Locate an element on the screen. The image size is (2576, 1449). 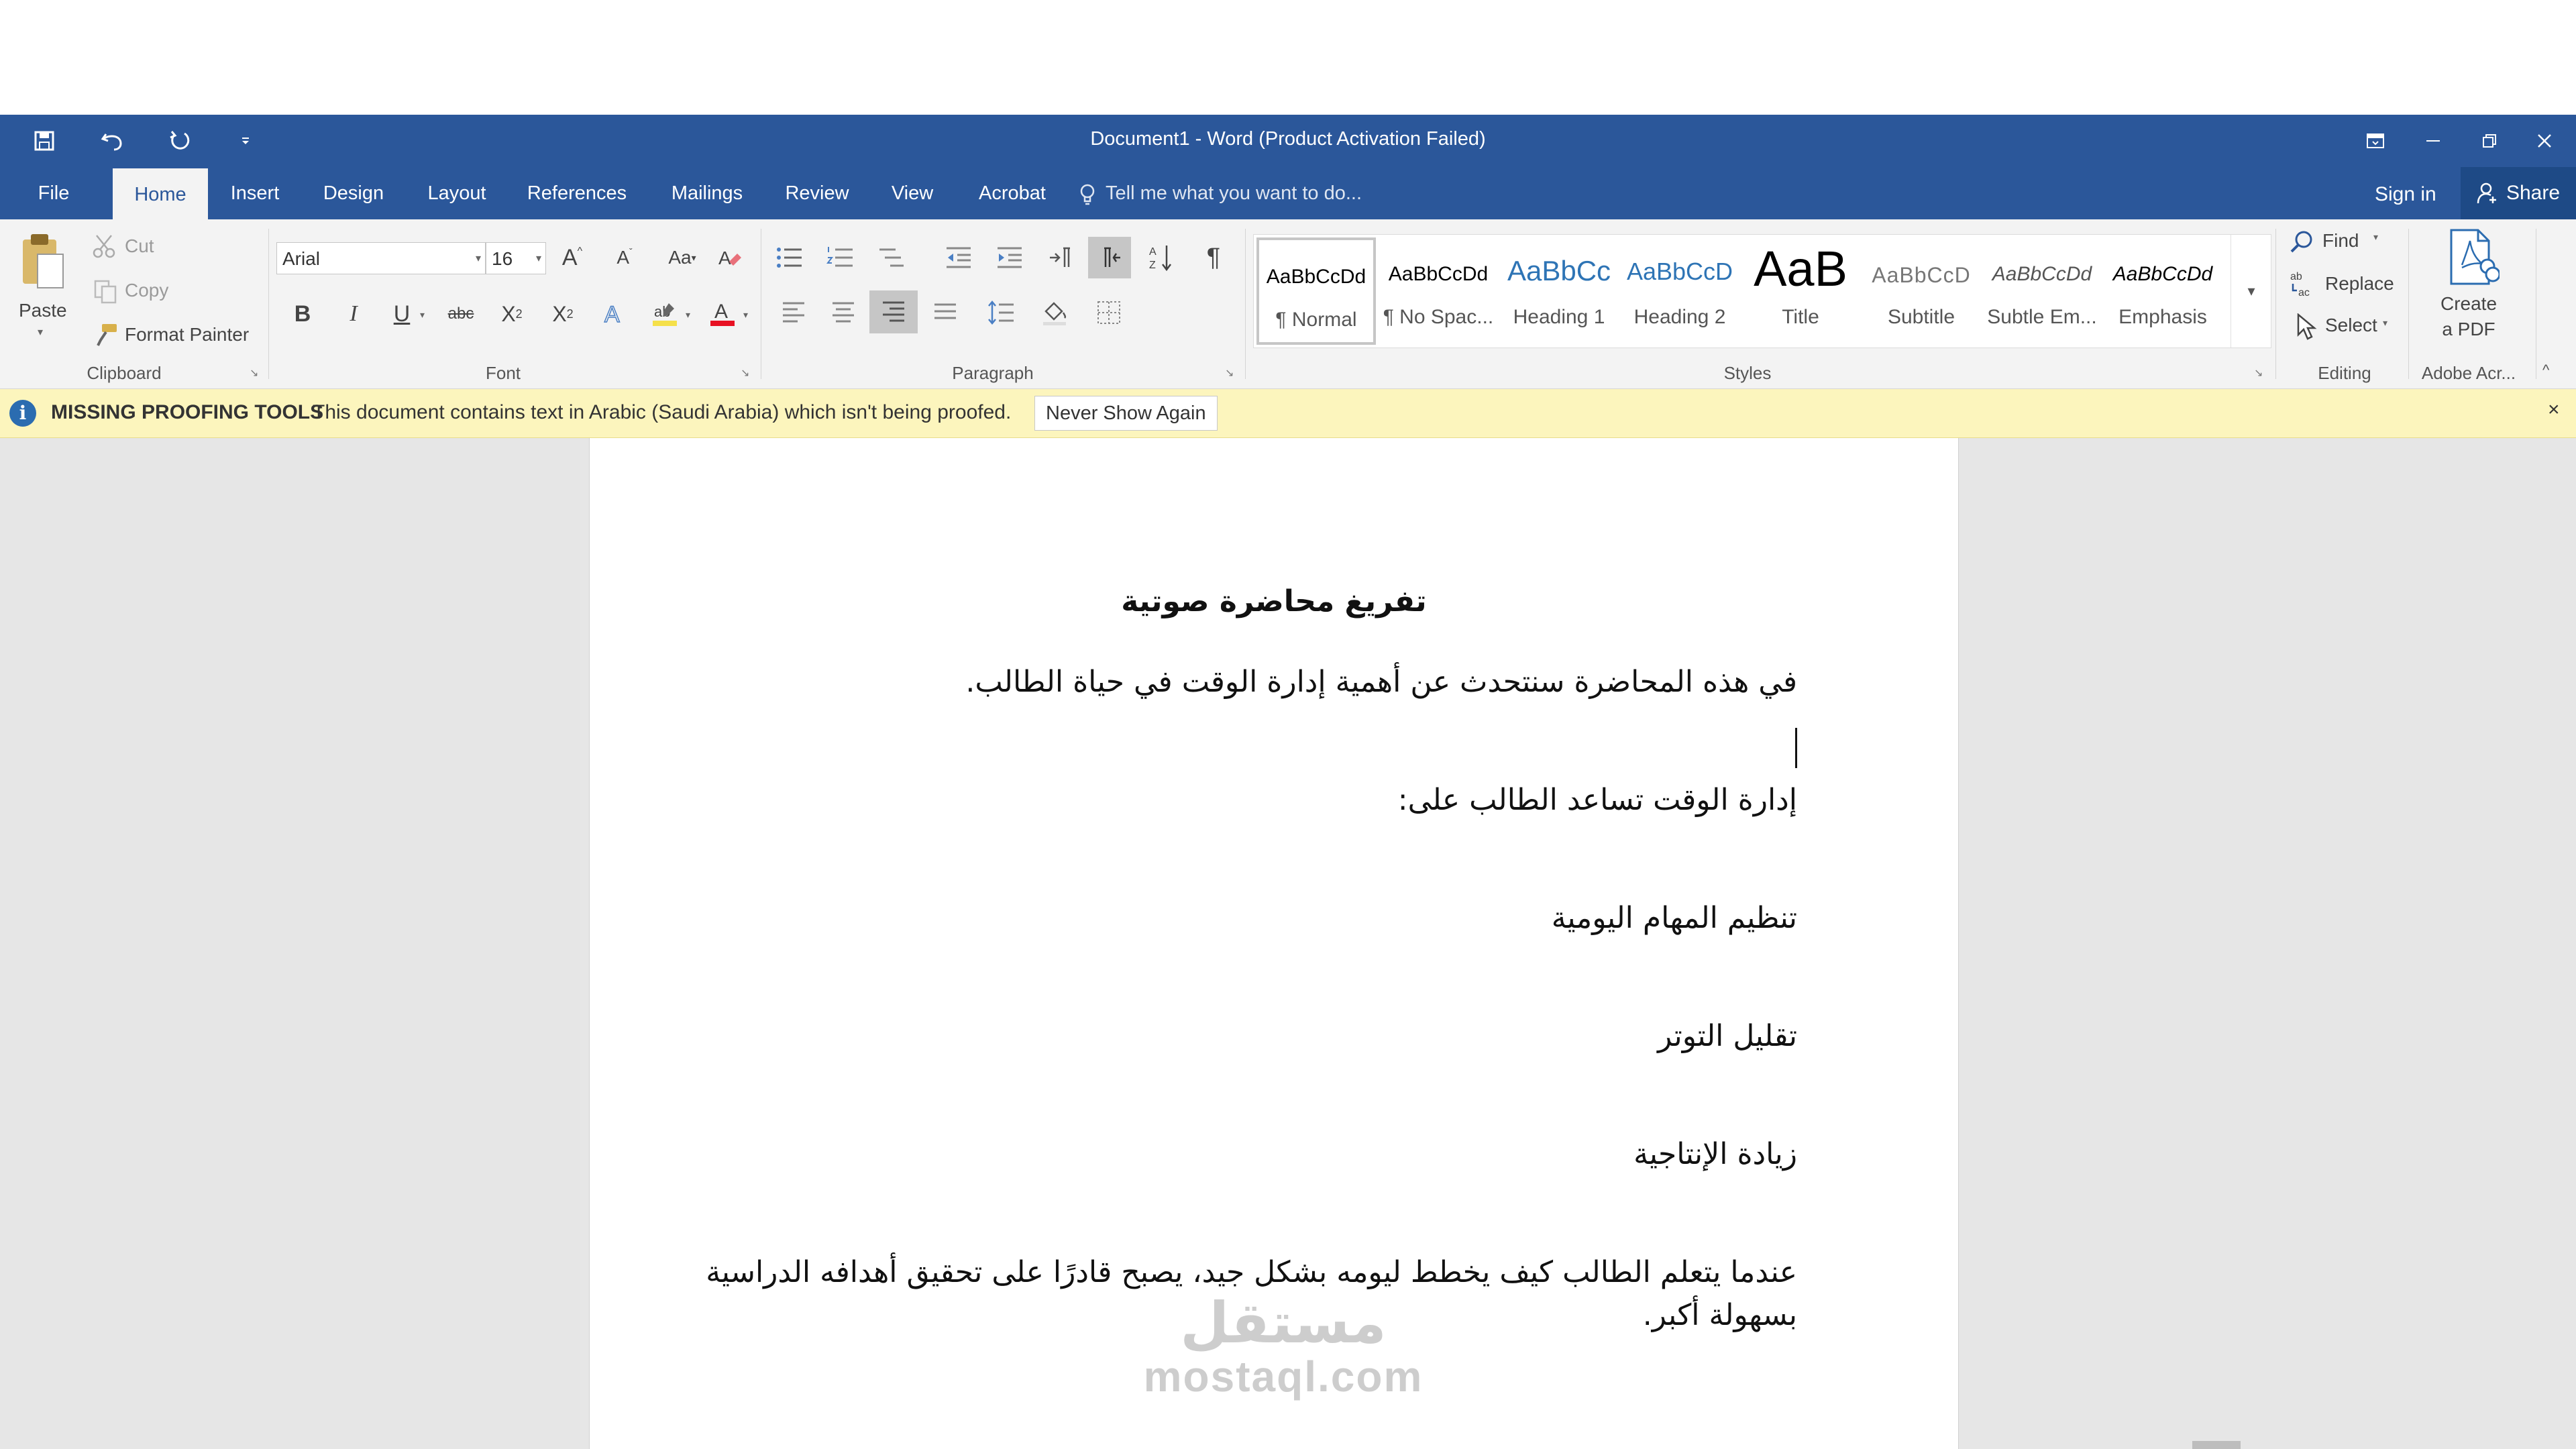
document-paragraph: تنظيم المهام اليومية is located at coordinates (1674, 918).